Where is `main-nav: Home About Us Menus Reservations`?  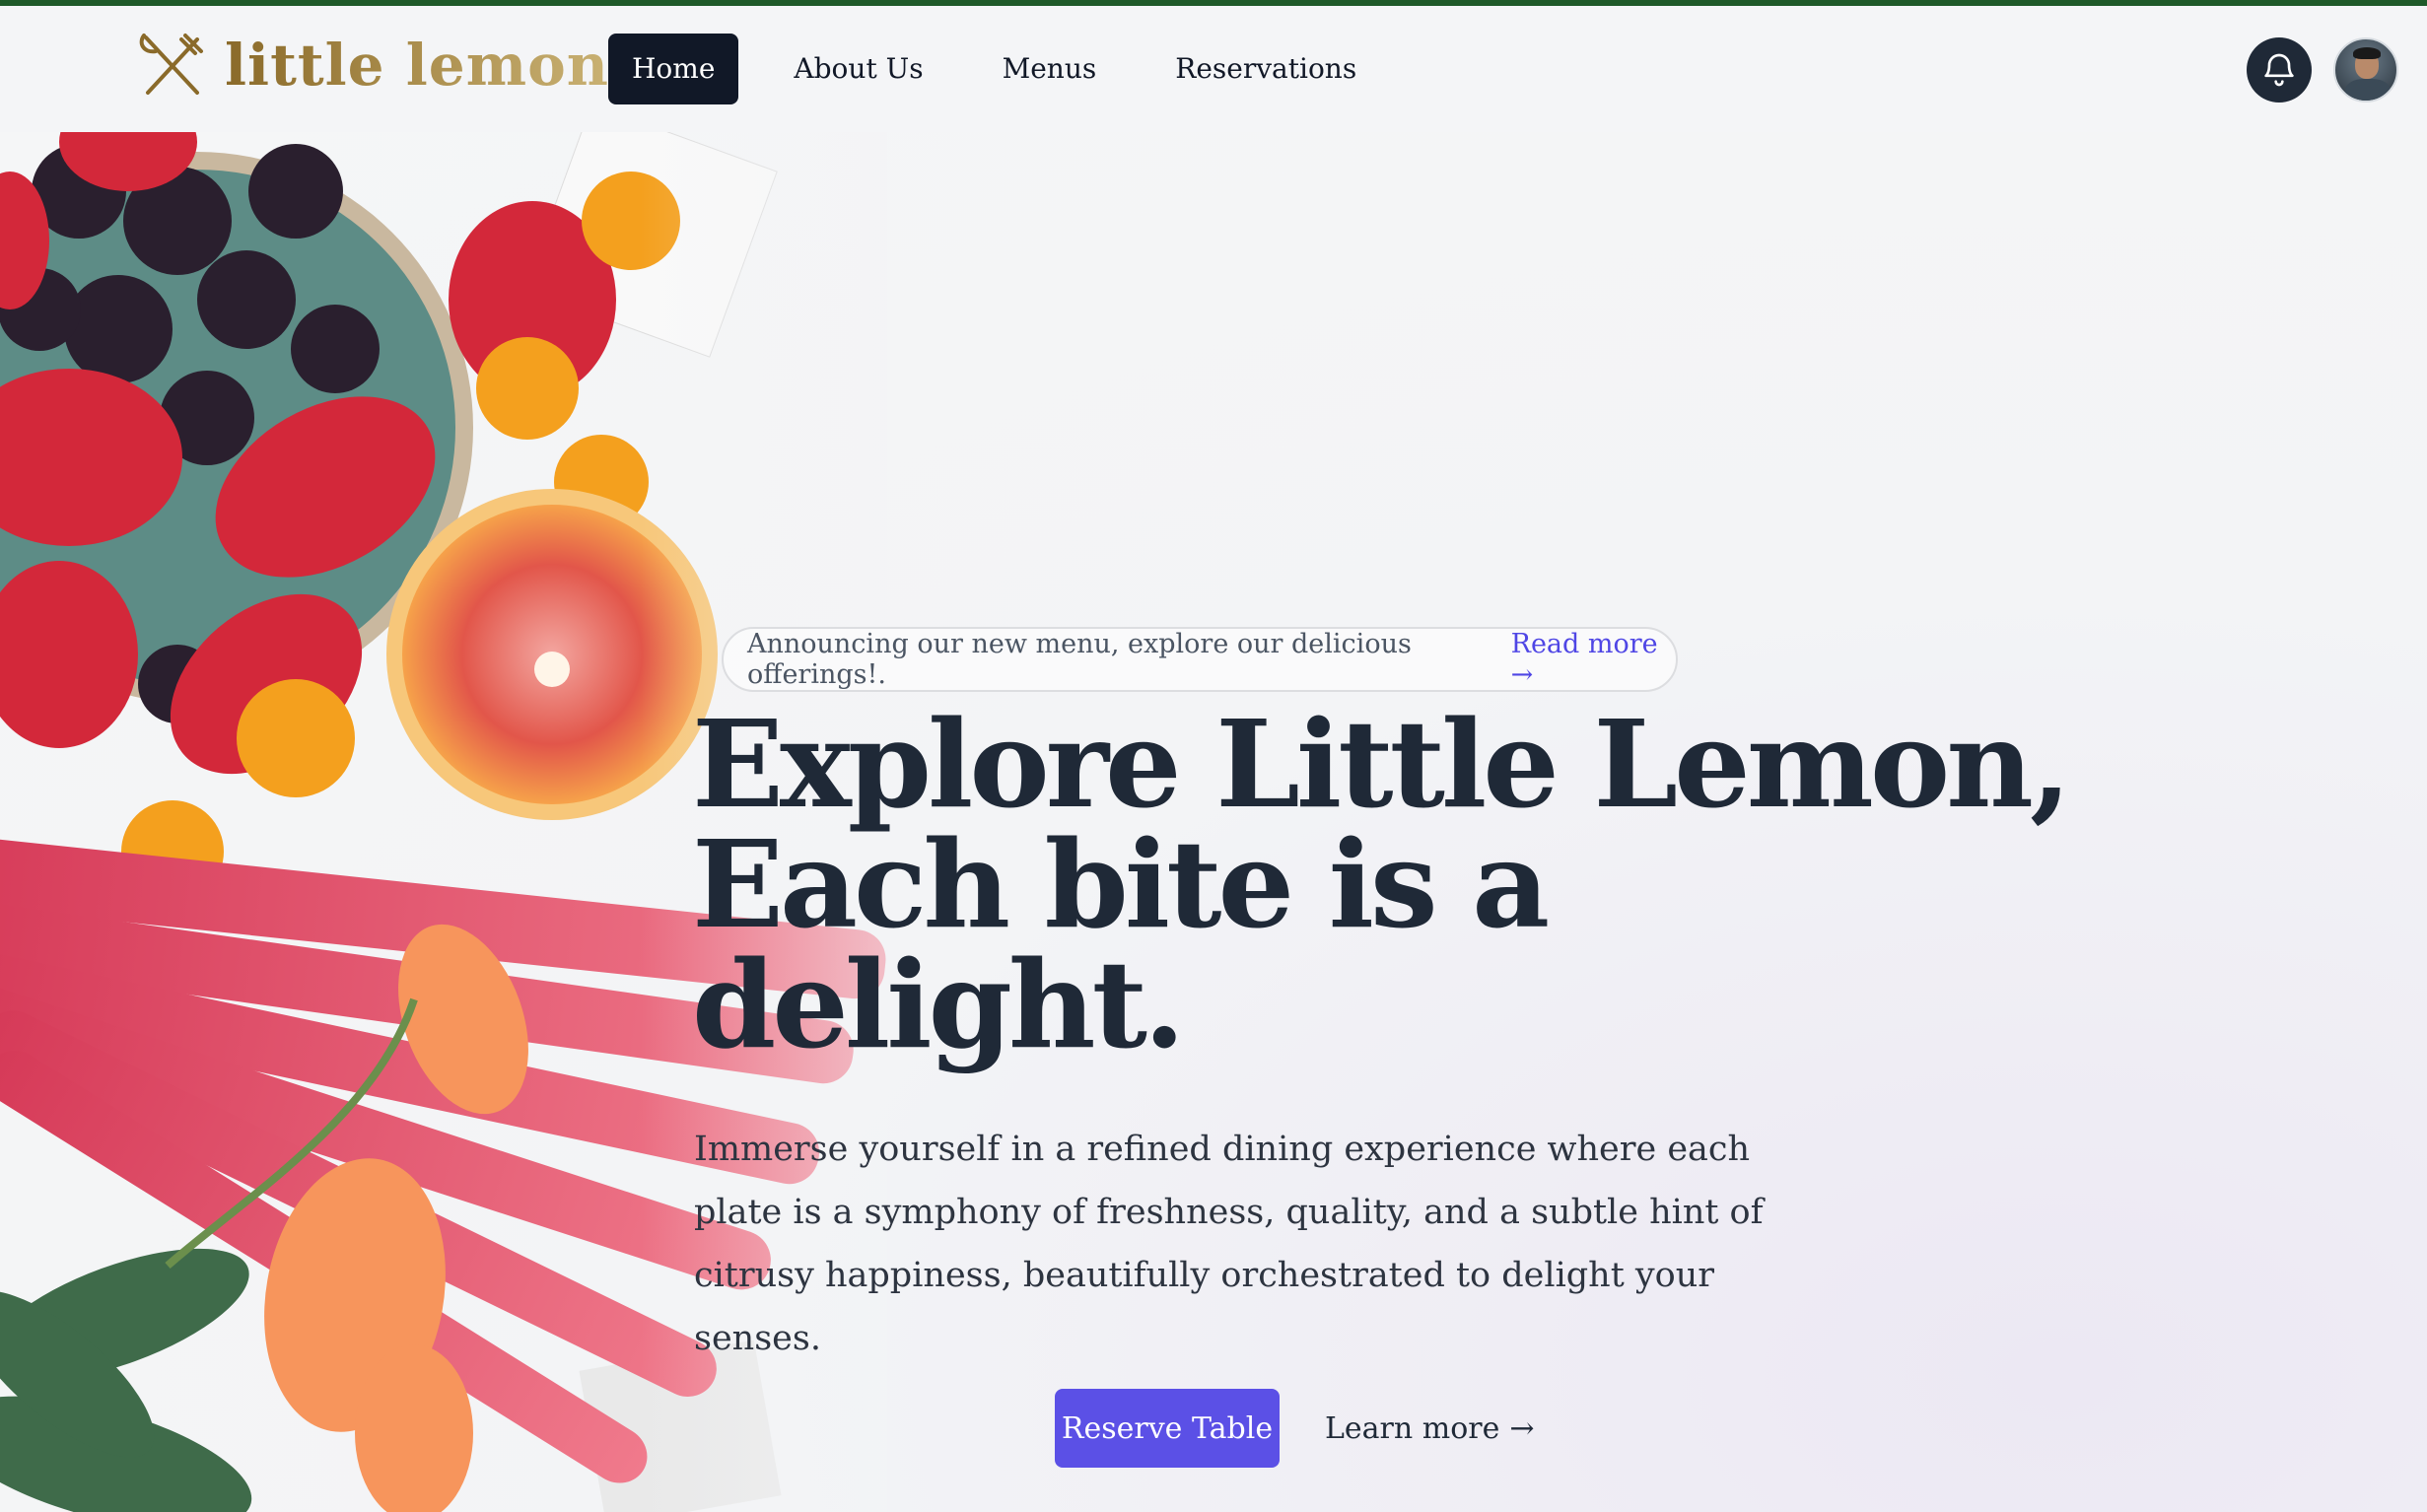 main-nav: Home About Us Menus Reservations is located at coordinates (1010, 69).